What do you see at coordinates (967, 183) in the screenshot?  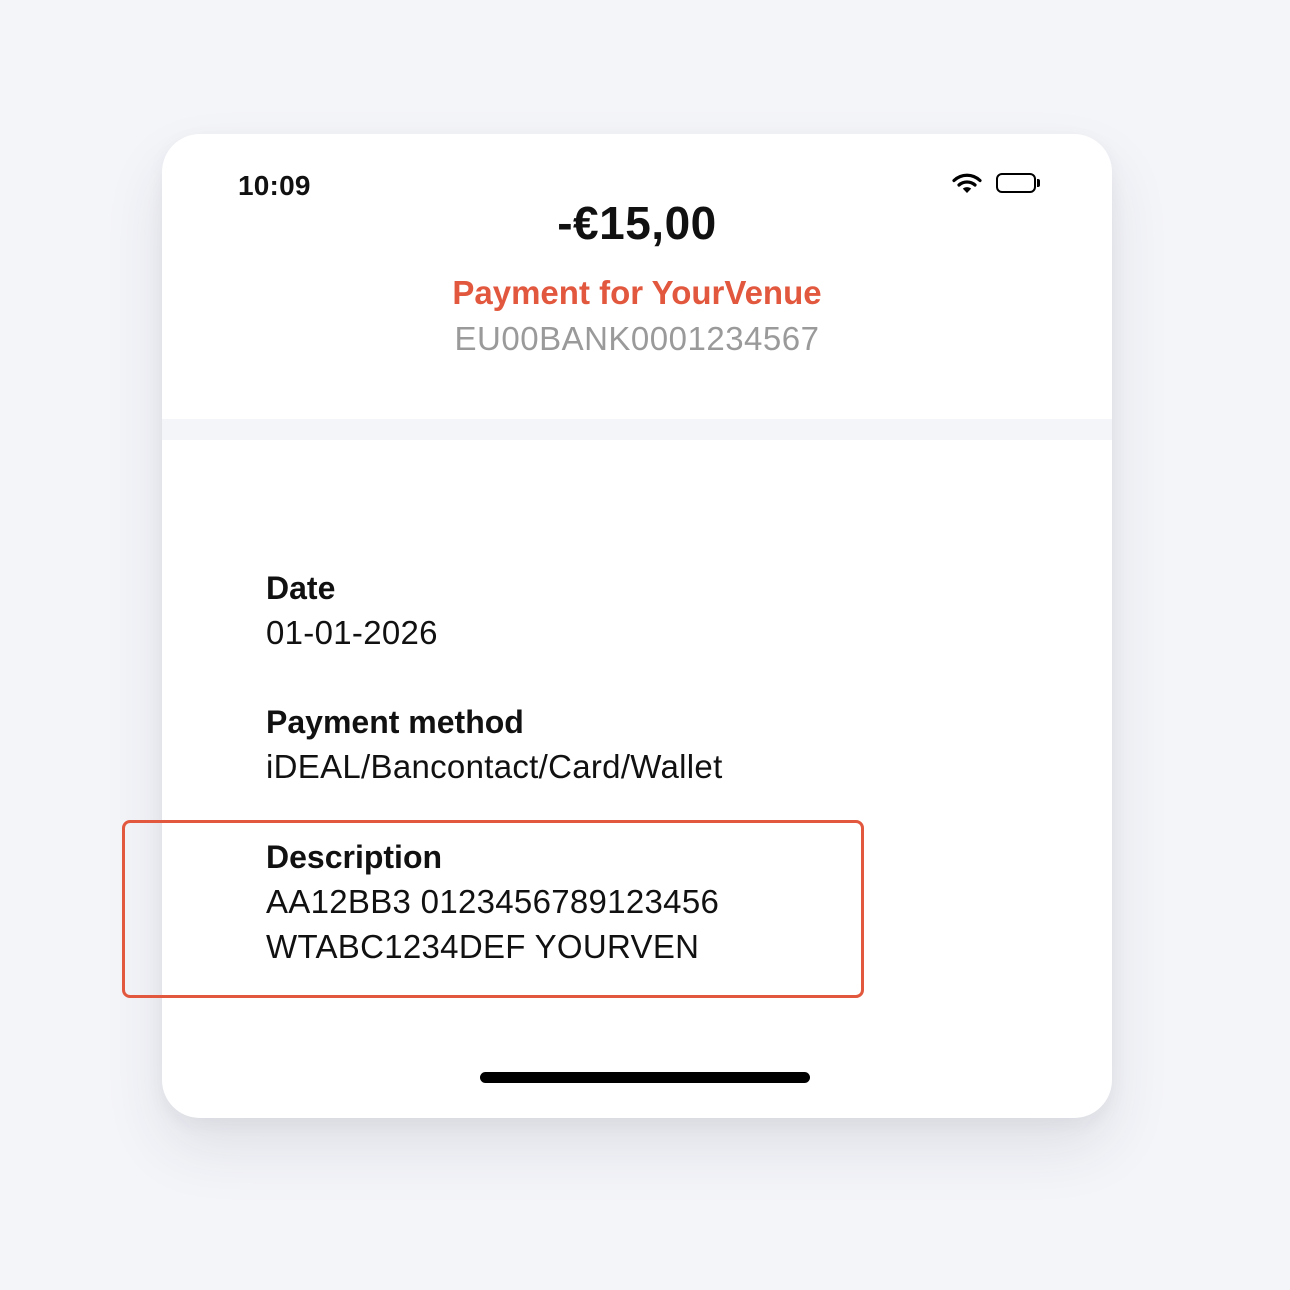 I see `wifi-icon` at bounding box center [967, 183].